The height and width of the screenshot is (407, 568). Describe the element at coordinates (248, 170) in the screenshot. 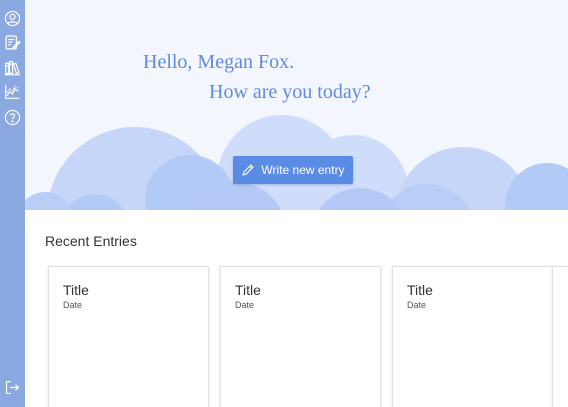

I see `pencil-icon` at that location.